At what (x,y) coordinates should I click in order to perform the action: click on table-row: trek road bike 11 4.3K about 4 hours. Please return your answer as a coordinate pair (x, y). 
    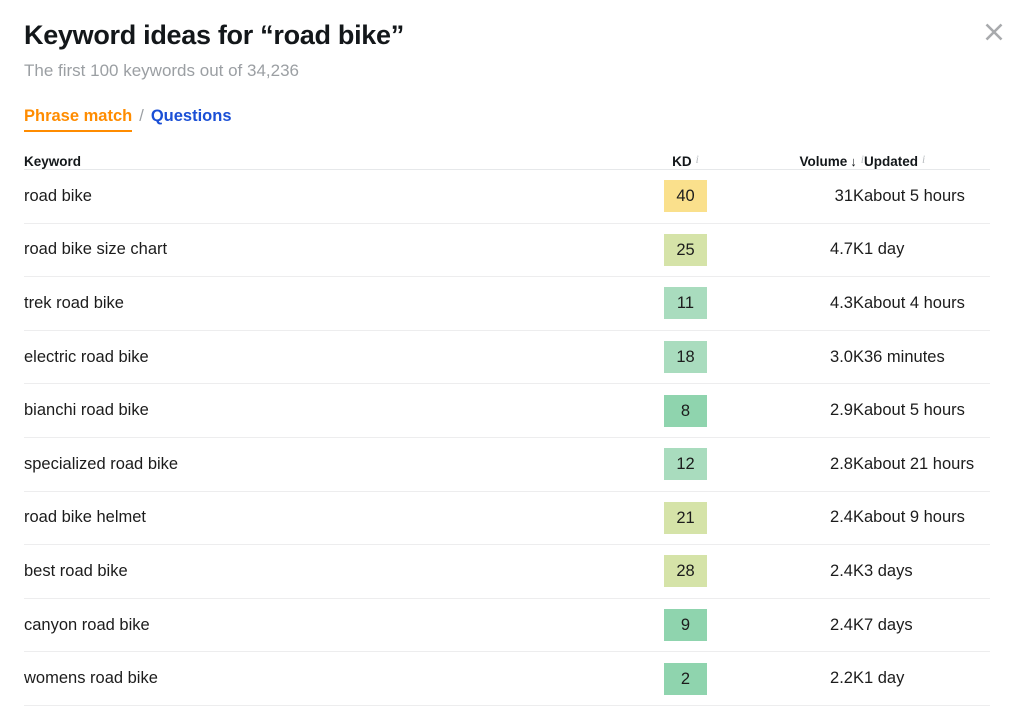
    Looking at the image, I should click on (507, 304).